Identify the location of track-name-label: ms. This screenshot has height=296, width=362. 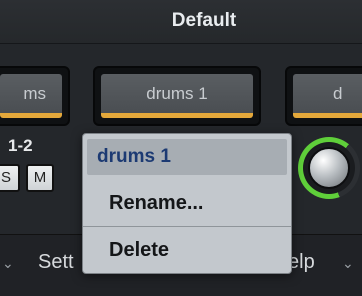
(31, 96).